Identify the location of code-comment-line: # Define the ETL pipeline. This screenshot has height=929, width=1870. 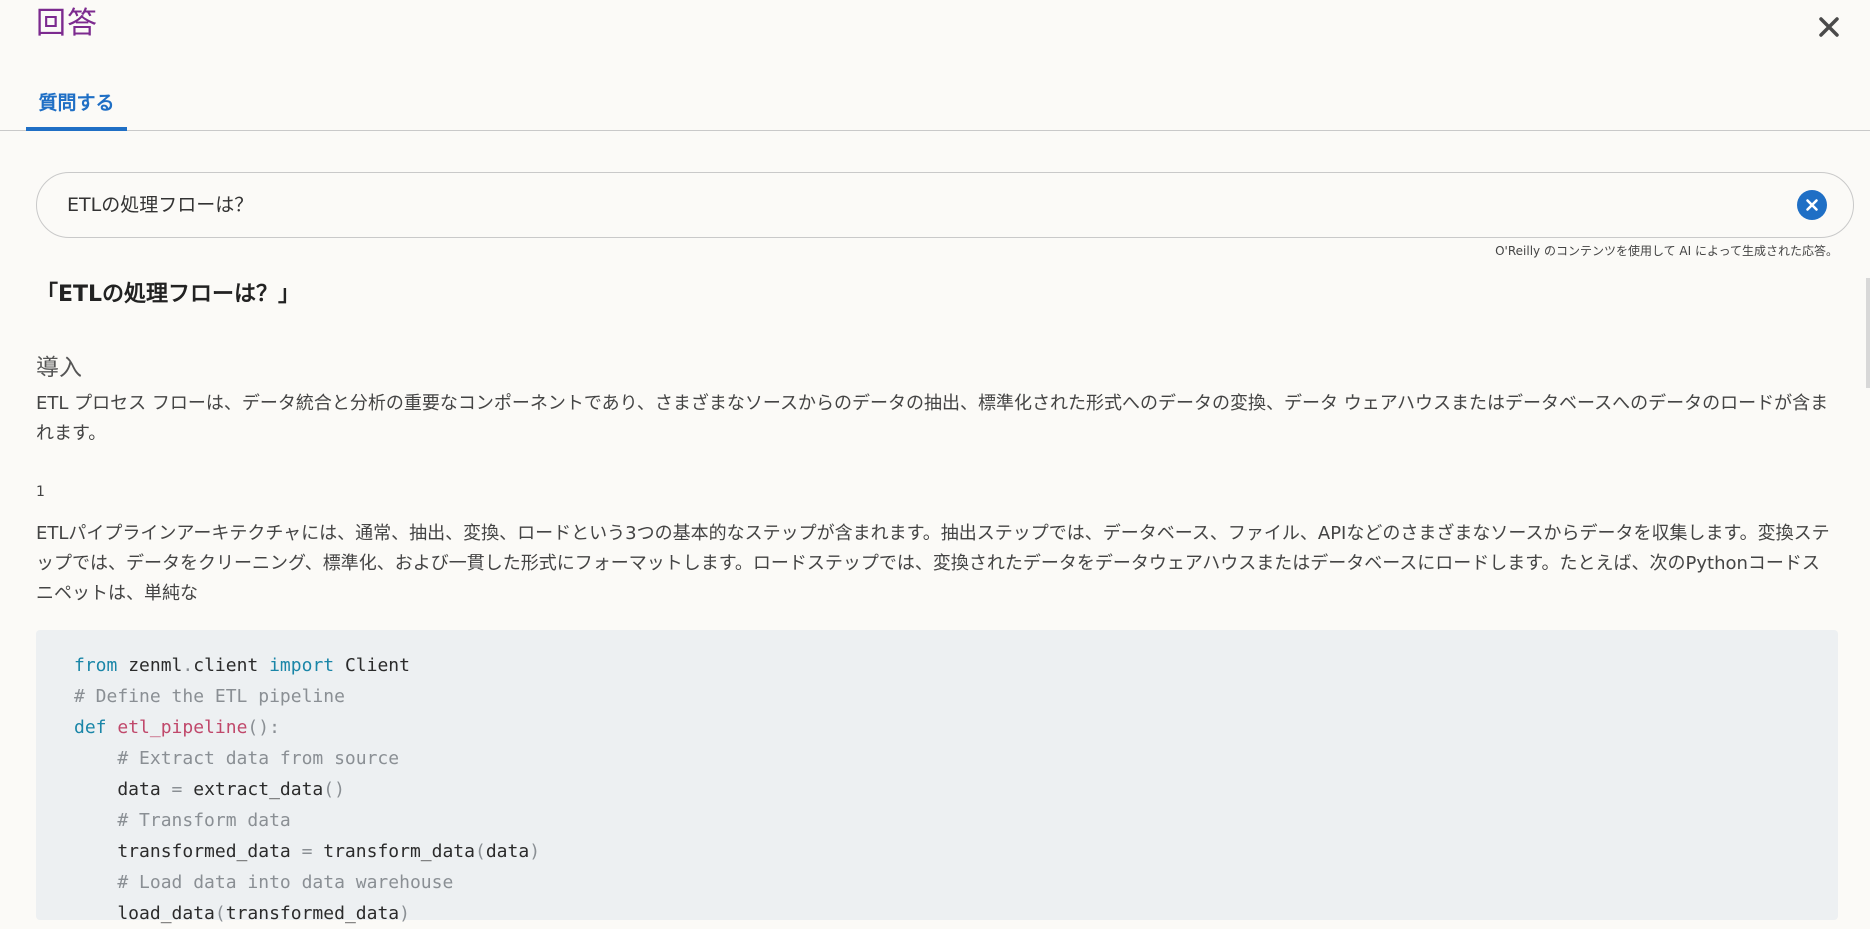
(209, 696).